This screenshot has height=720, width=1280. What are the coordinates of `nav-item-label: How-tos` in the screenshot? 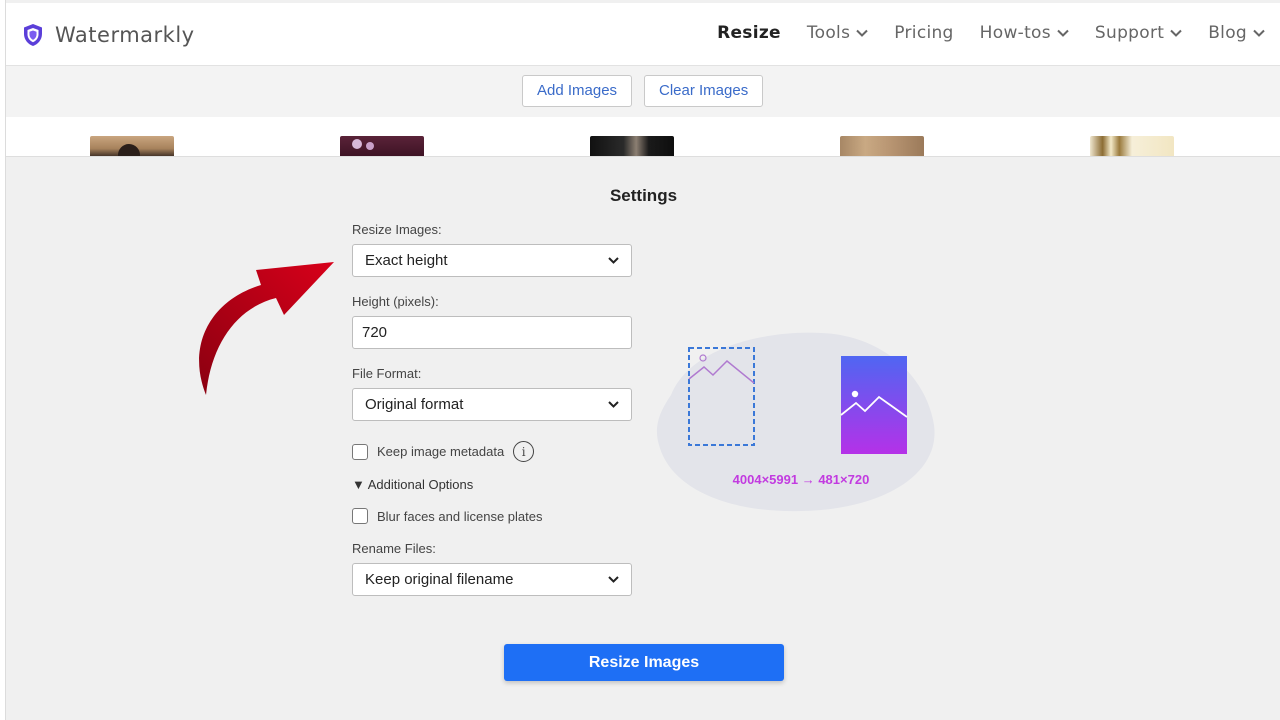 It's located at (1015, 33).